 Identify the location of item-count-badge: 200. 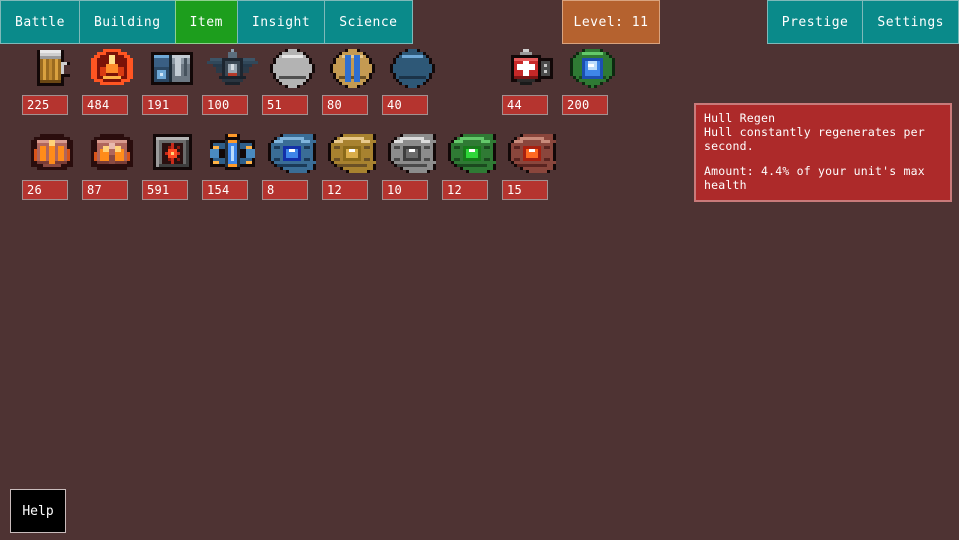
(585, 105).